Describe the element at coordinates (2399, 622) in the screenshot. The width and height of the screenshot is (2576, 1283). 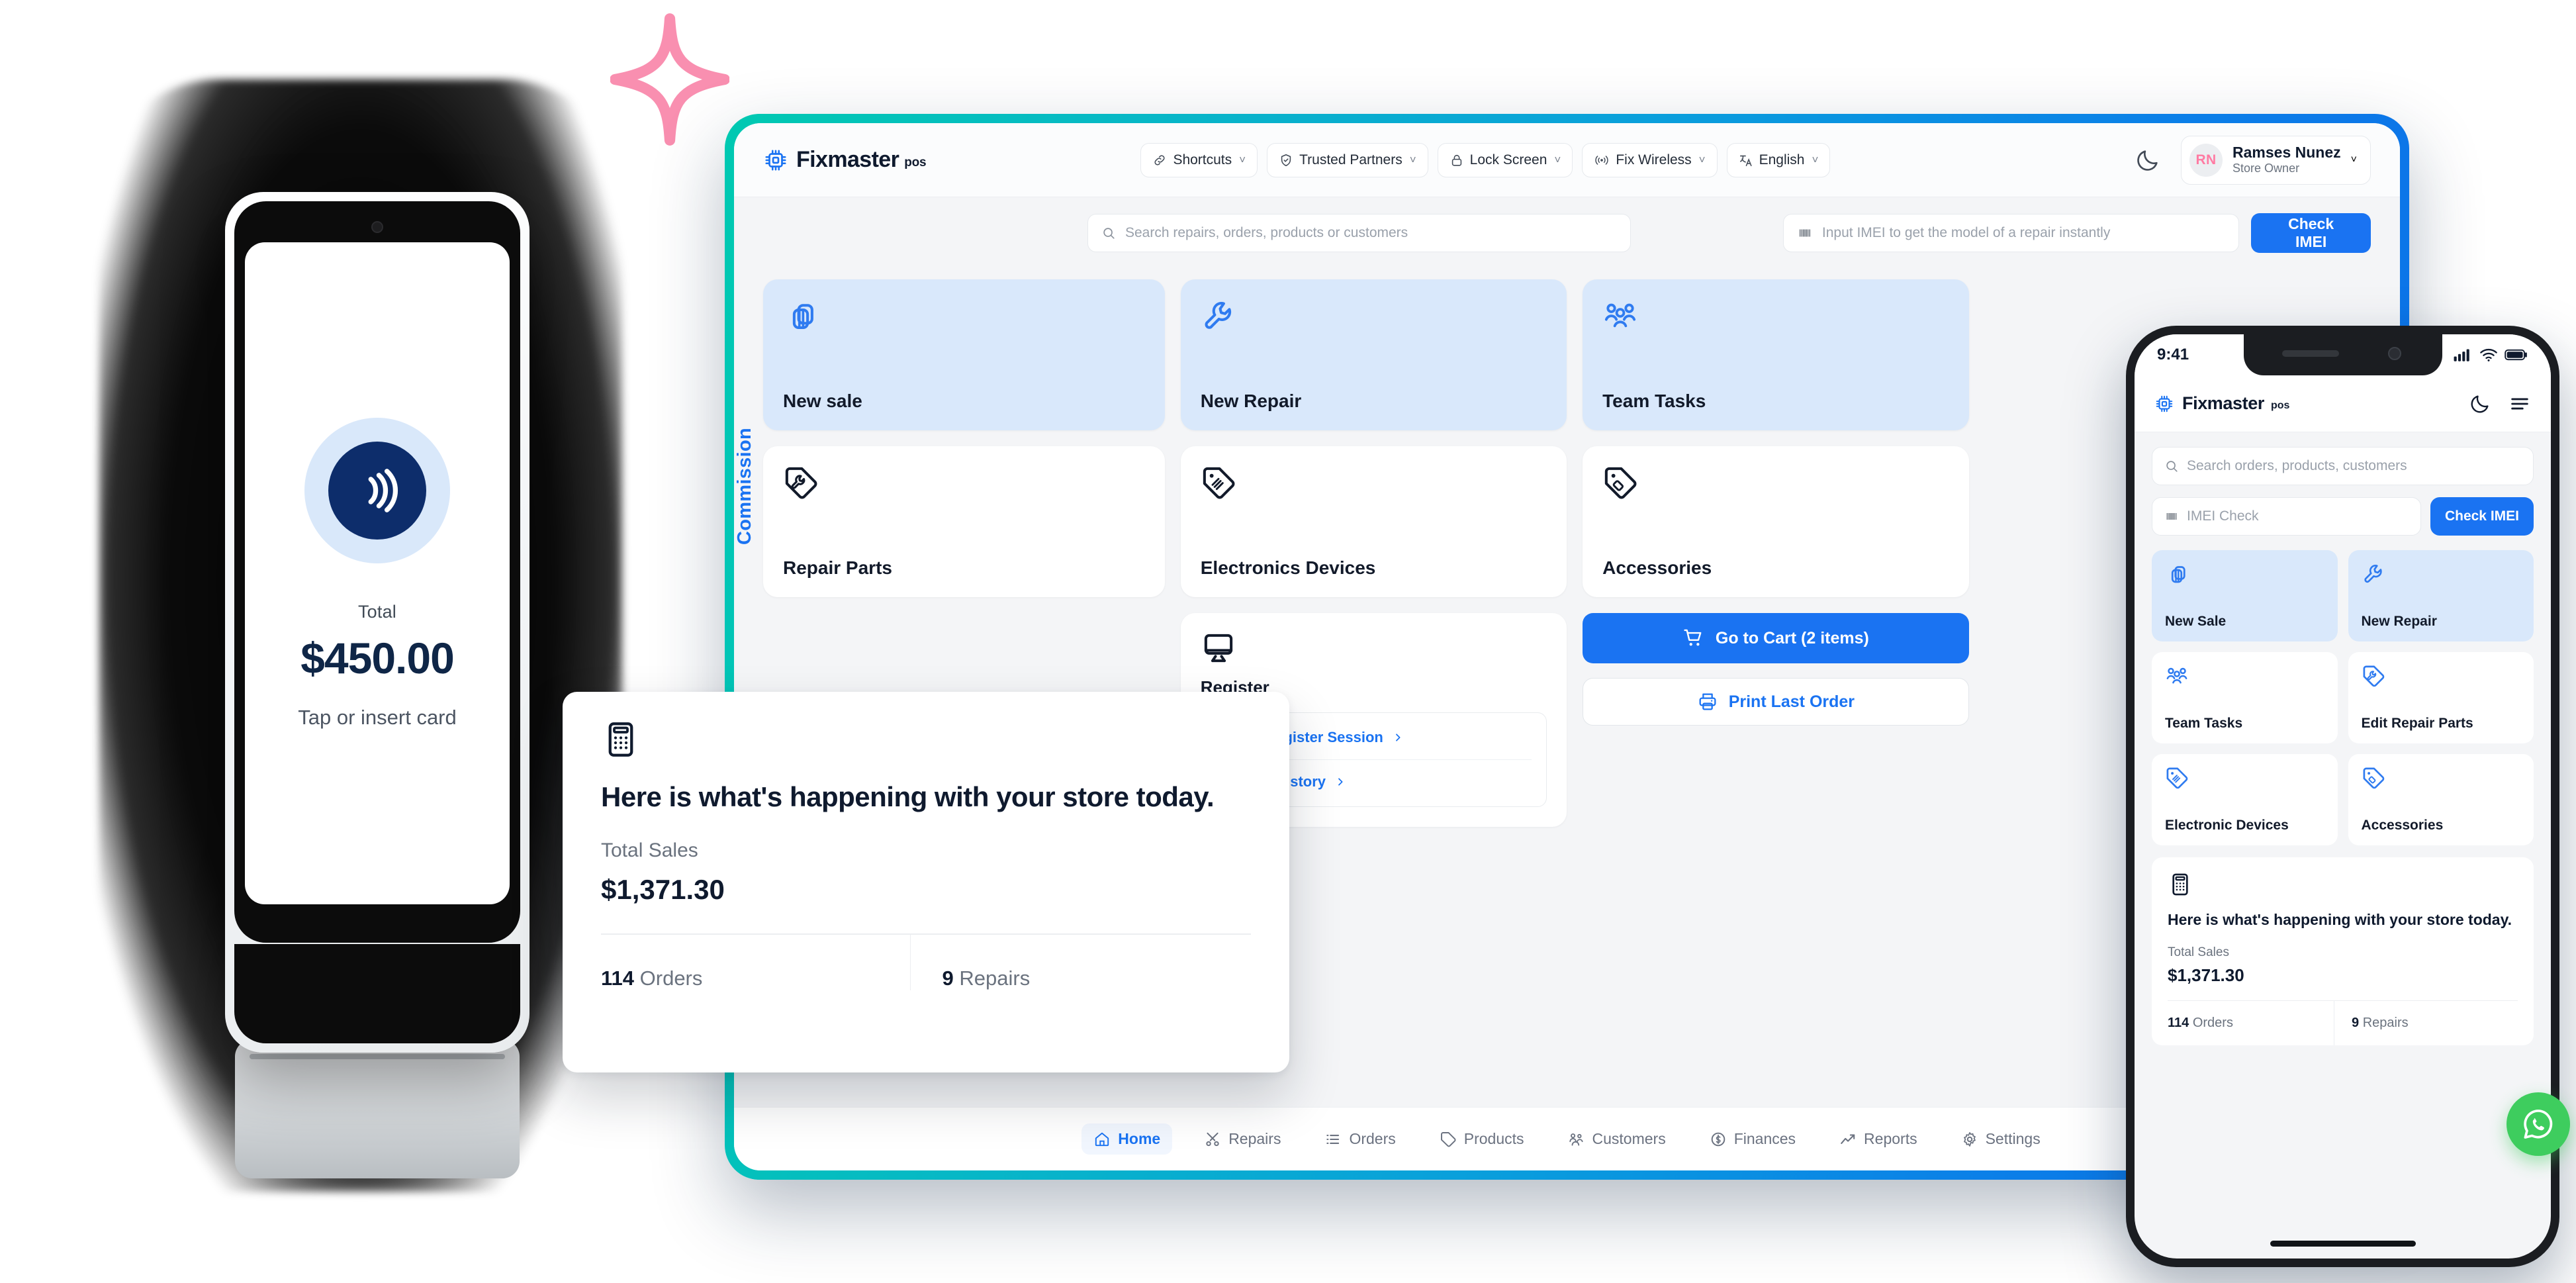
I see `phone-tile-new-repair-label: New Repair` at that location.